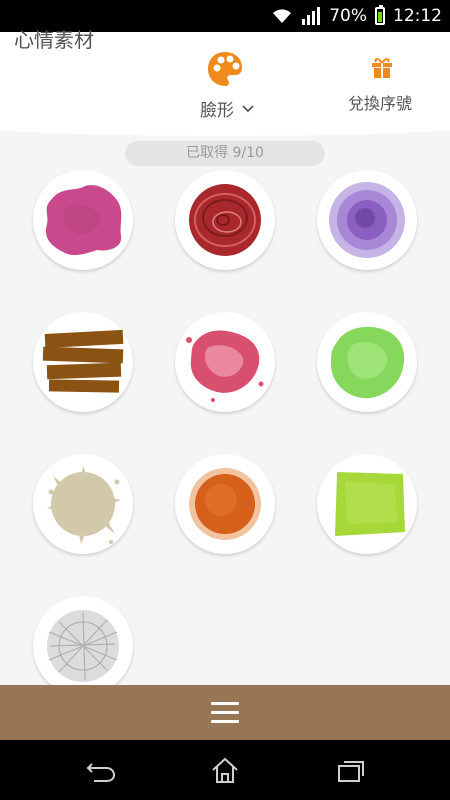  I want to click on bottom-menu-bar, so click(225, 712).